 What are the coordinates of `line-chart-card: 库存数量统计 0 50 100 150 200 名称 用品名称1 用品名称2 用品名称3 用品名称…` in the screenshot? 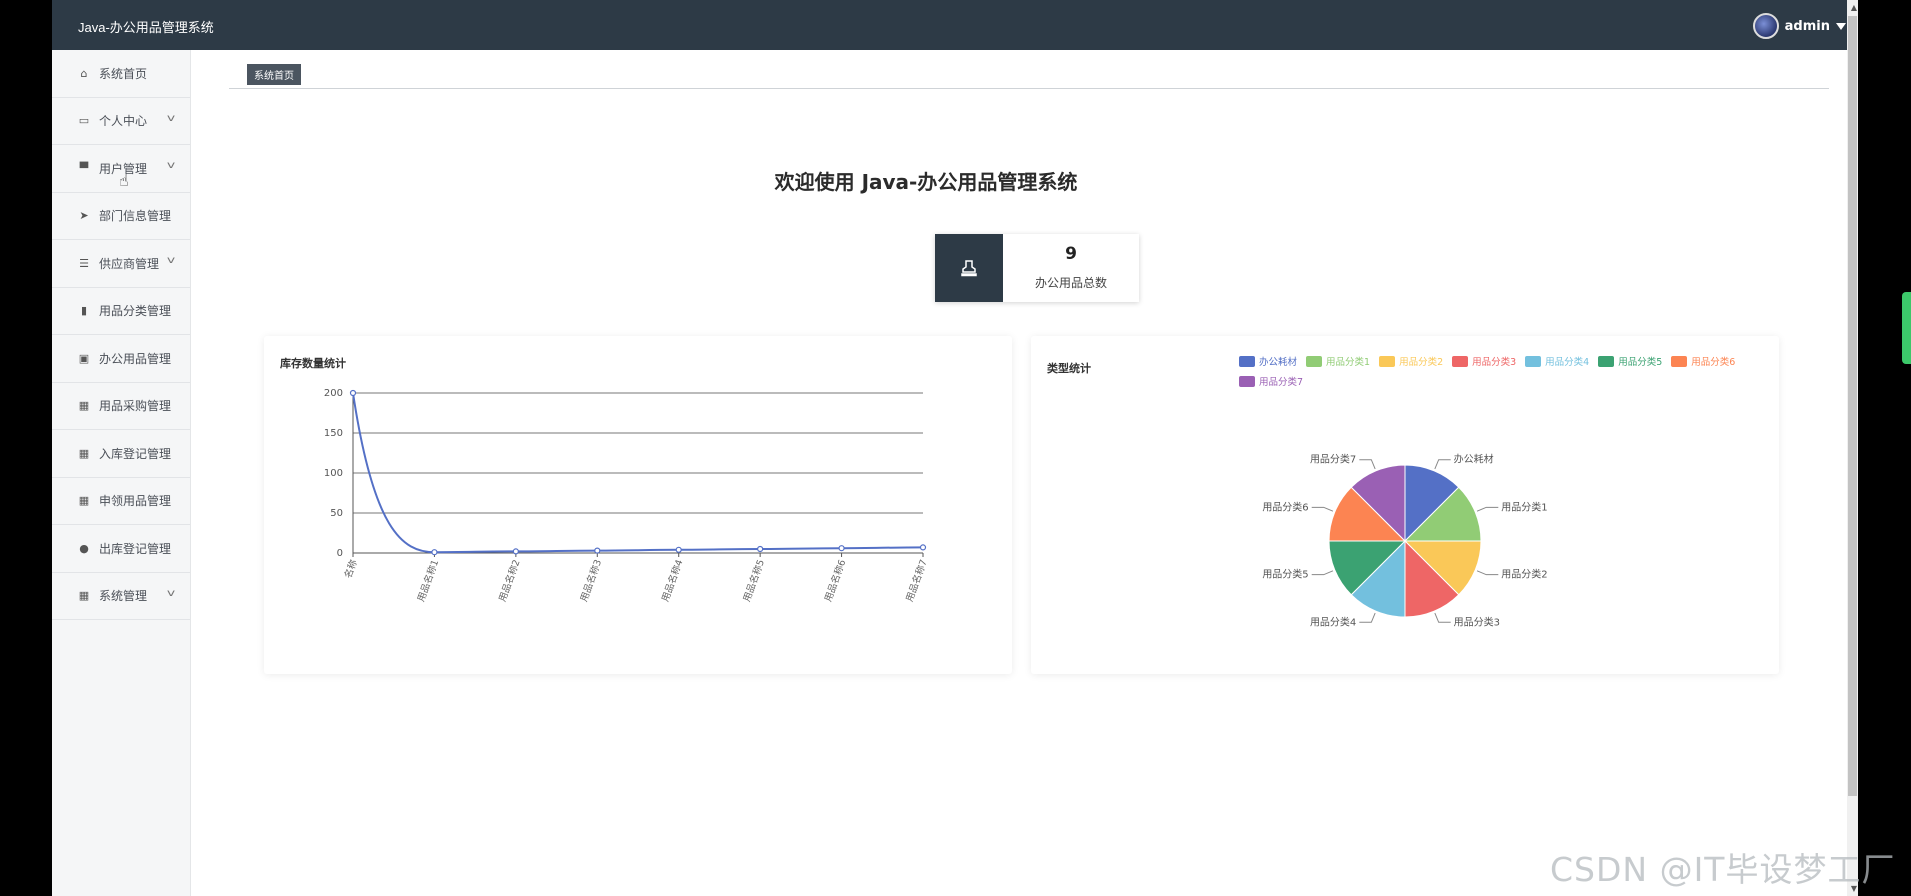 It's located at (638, 505).